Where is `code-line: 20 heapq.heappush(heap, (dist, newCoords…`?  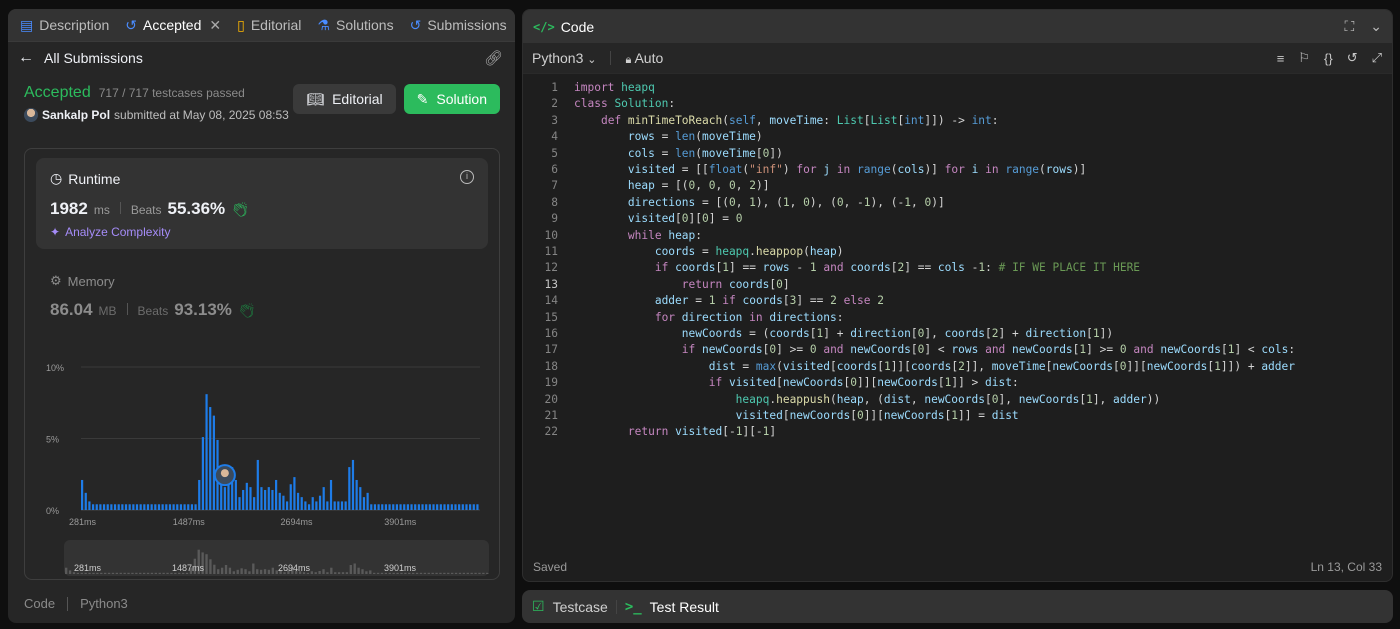 code-line: 20 heapq.heappush(heap, (dist, newCoords… is located at coordinates (953, 400).